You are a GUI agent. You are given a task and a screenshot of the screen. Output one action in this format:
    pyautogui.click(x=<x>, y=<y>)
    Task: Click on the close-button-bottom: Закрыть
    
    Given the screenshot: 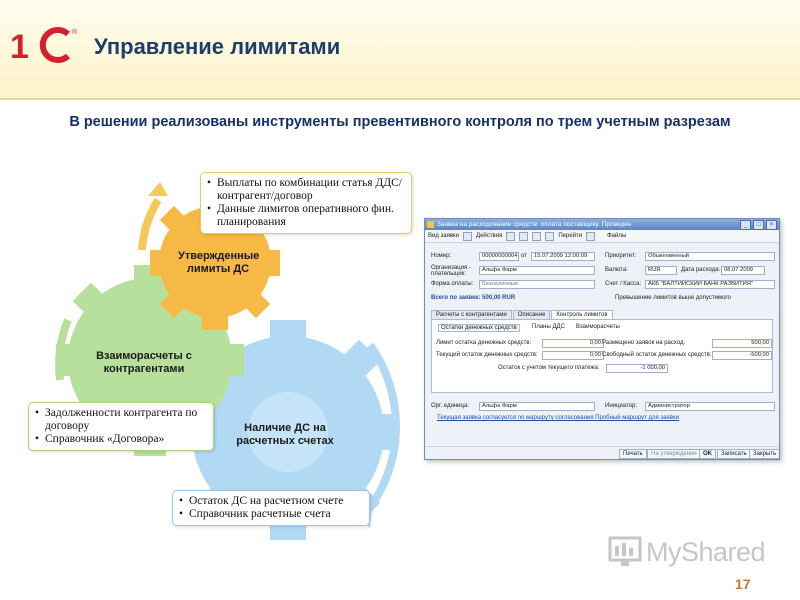 What is the action you would take?
    pyautogui.click(x=764, y=454)
    